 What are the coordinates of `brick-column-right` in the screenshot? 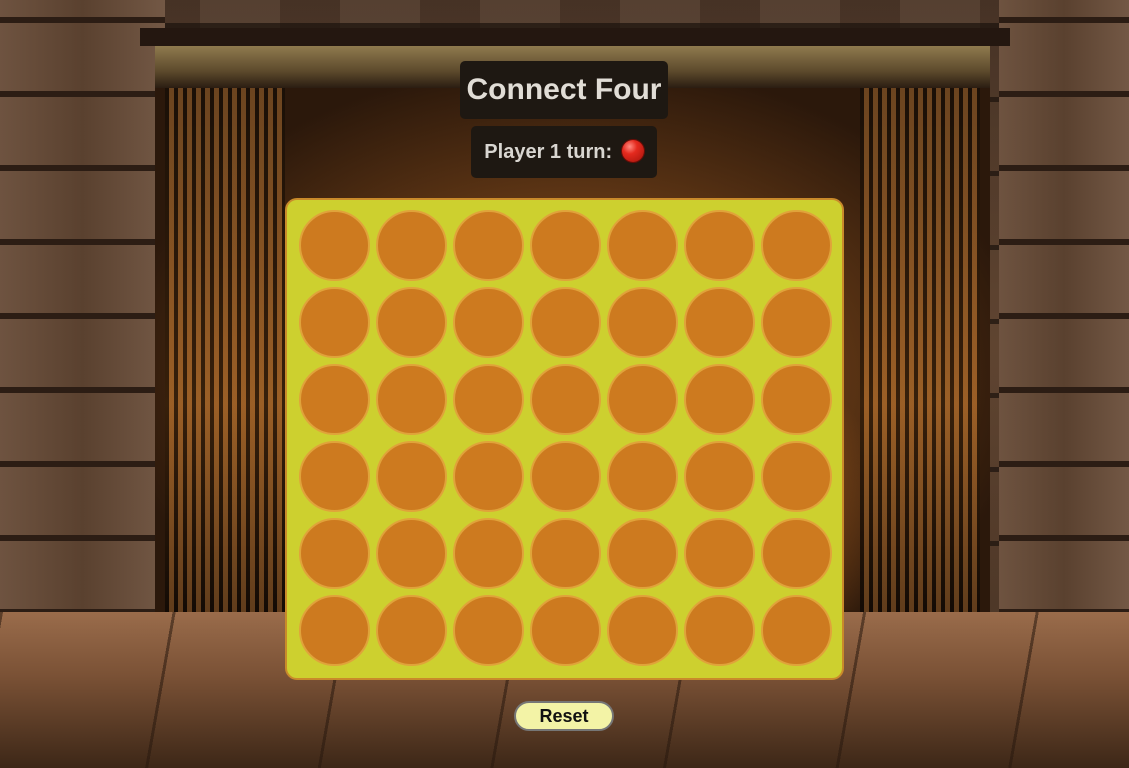 It's located at (1064, 307).